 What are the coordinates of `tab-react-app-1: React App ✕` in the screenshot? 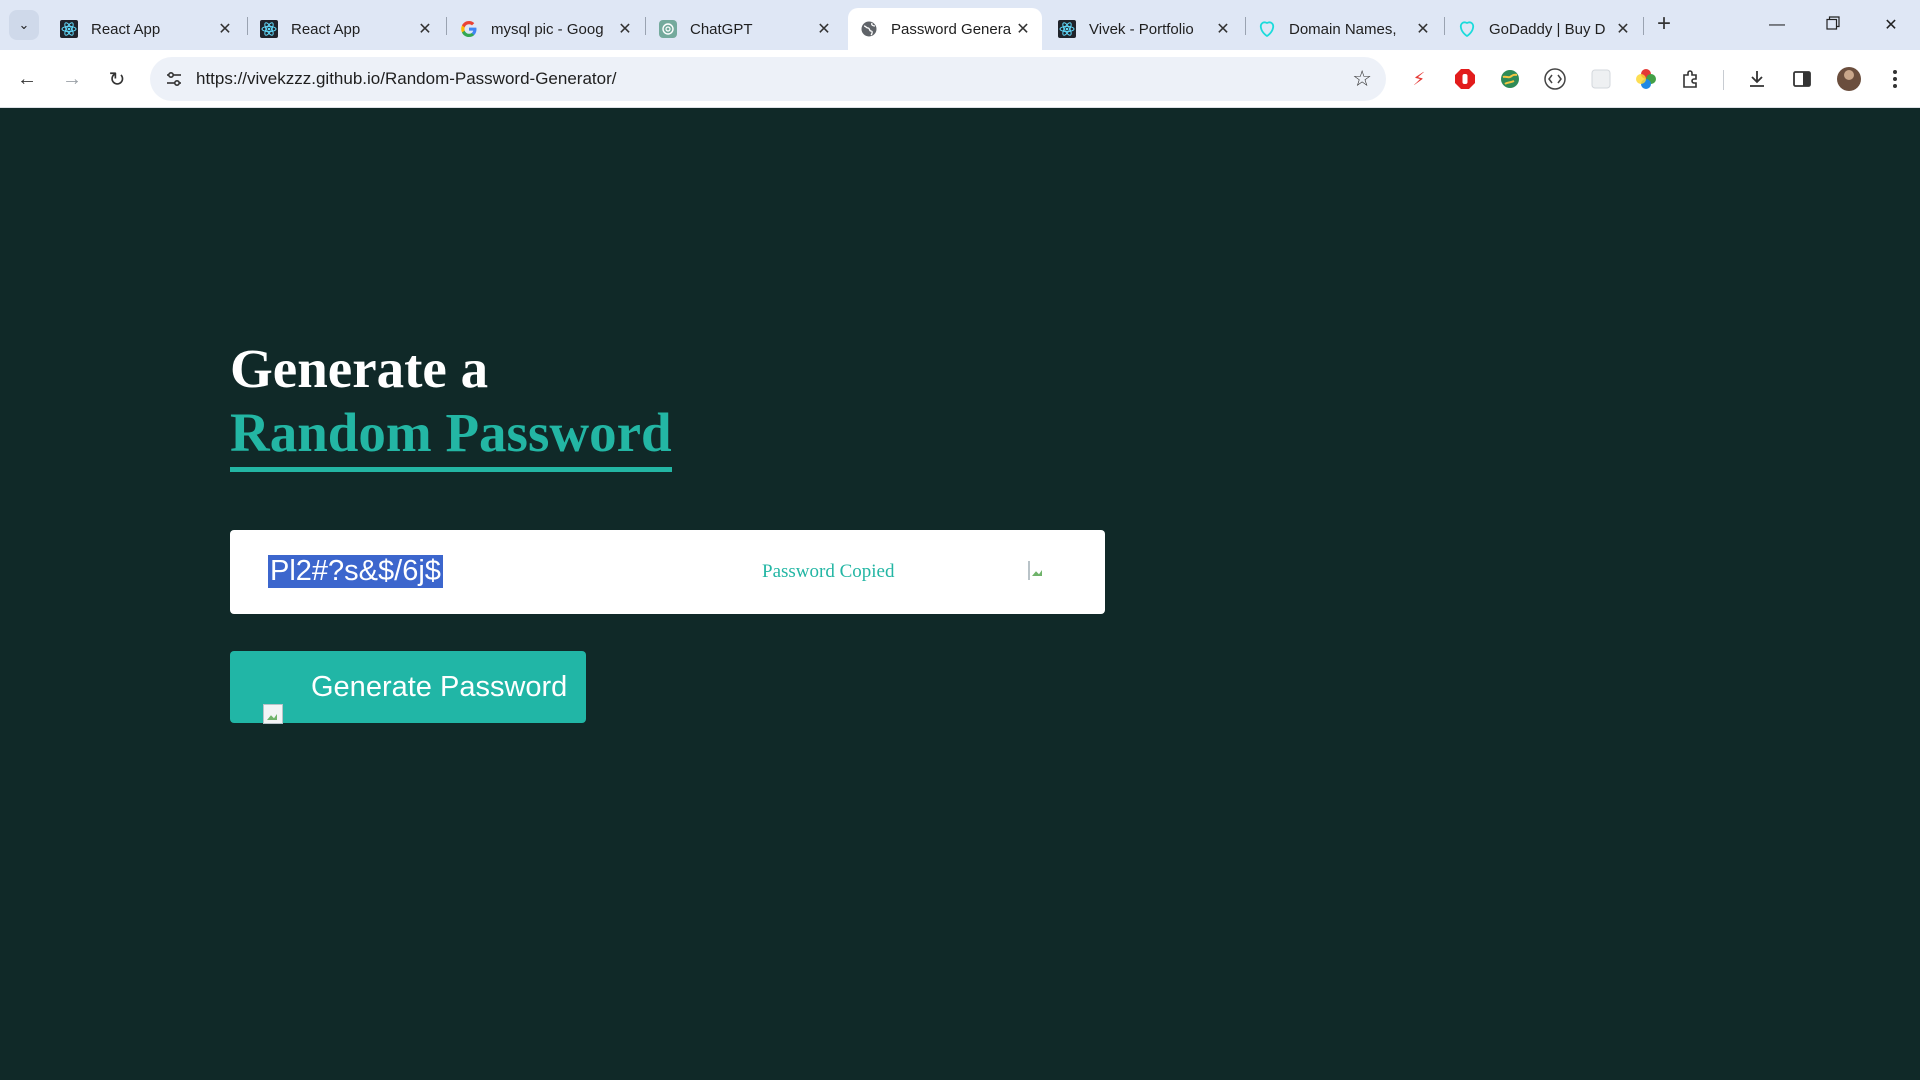 It's located at (146, 29).